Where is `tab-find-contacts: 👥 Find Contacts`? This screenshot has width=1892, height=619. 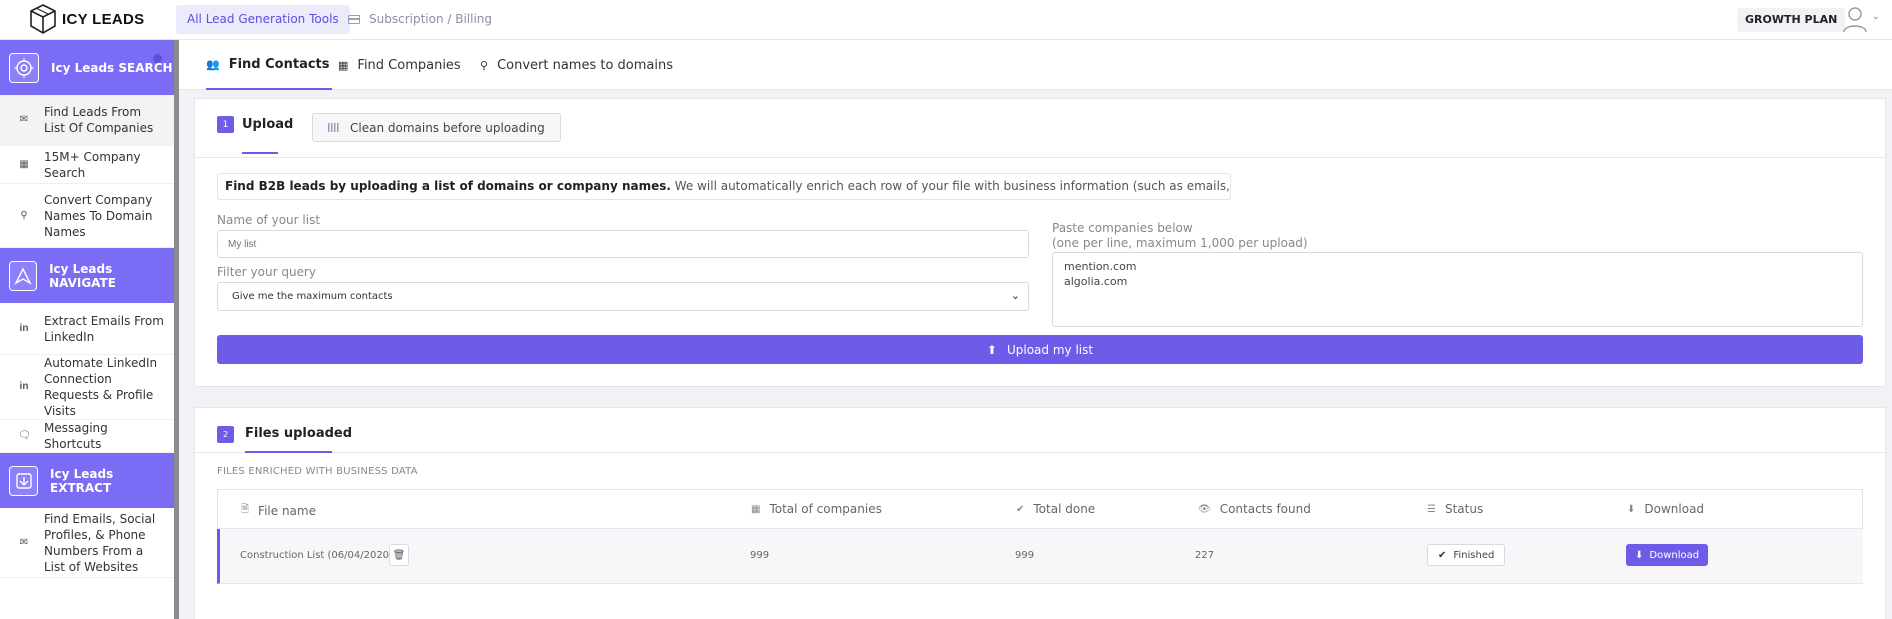 tab-find-contacts: 👥 Find Contacts is located at coordinates (269, 65).